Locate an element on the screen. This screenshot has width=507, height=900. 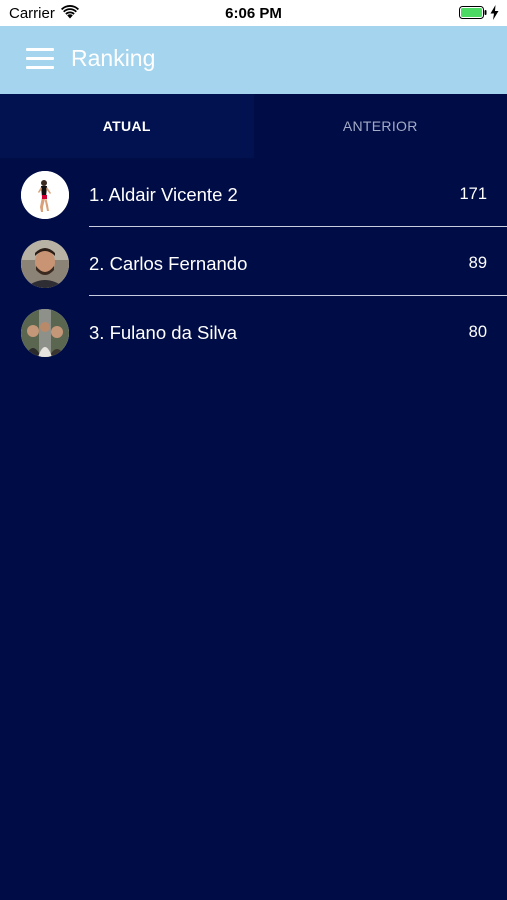
ranking-score: 171 is located at coordinates (473, 194).